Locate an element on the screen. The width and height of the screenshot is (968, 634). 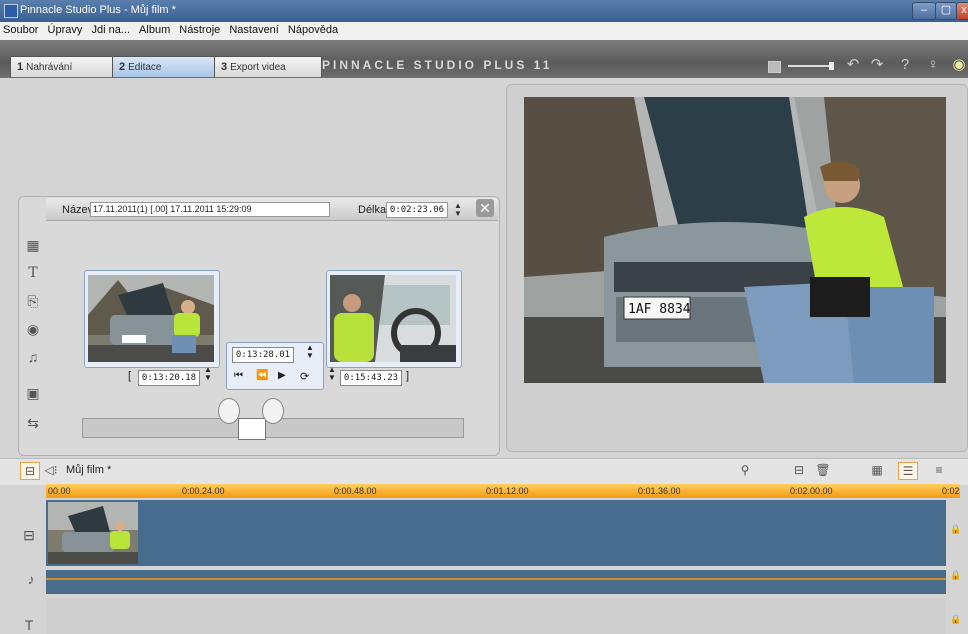
clip-tool-strip: ▦ T ⎘ ◉ ♫ ▣ ⇆ is located at coordinates (31, 330).